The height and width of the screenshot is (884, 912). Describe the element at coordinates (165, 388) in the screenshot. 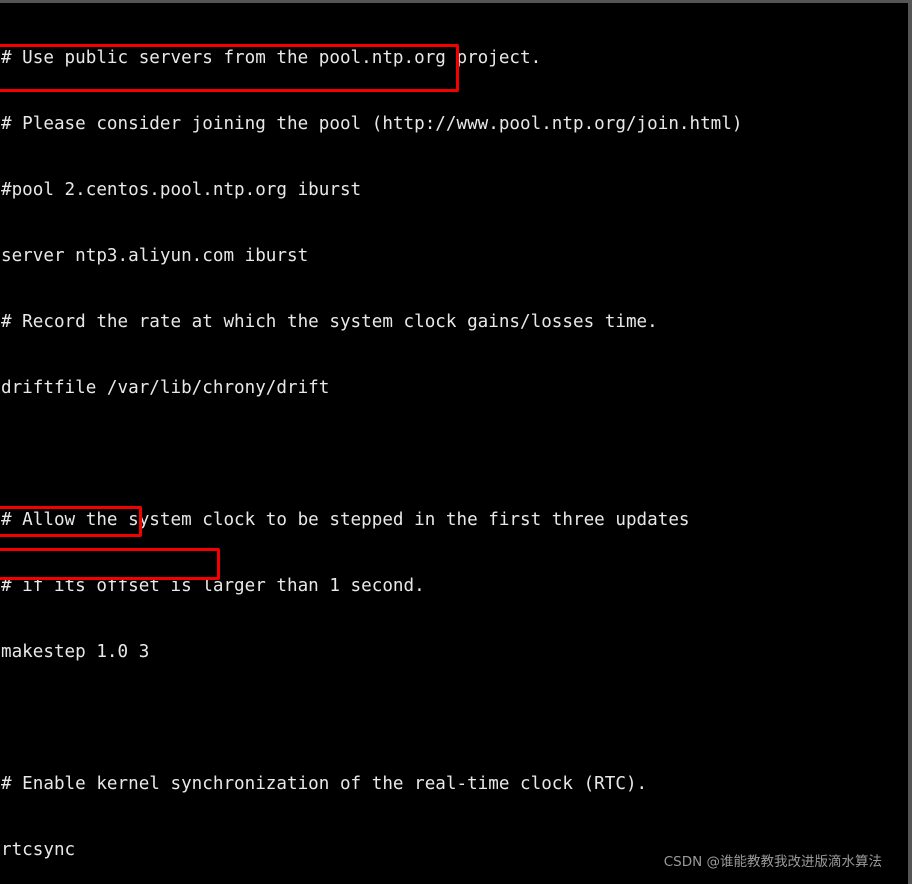

I see `buffer-line: driftfile /var/lib/chrony/drift` at that location.